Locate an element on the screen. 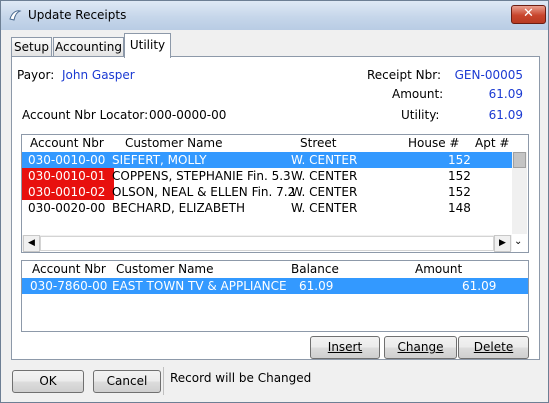 Image resolution: width=549 pixels, height=403 pixels. balance-cell: 61.09 is located at coordinates (316, 286).